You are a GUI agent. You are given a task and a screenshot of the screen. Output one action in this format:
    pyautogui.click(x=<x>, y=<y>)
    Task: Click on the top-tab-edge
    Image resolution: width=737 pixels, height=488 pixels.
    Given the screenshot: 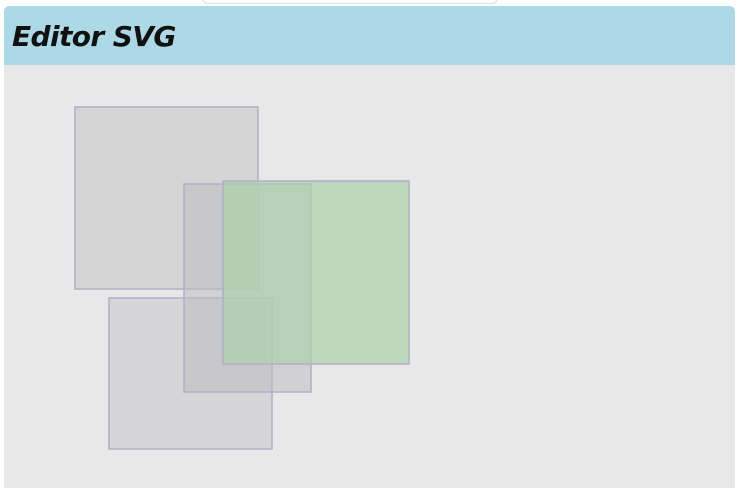 What is the action you would take?
    pyautogui.click(x=350, y=2)
    